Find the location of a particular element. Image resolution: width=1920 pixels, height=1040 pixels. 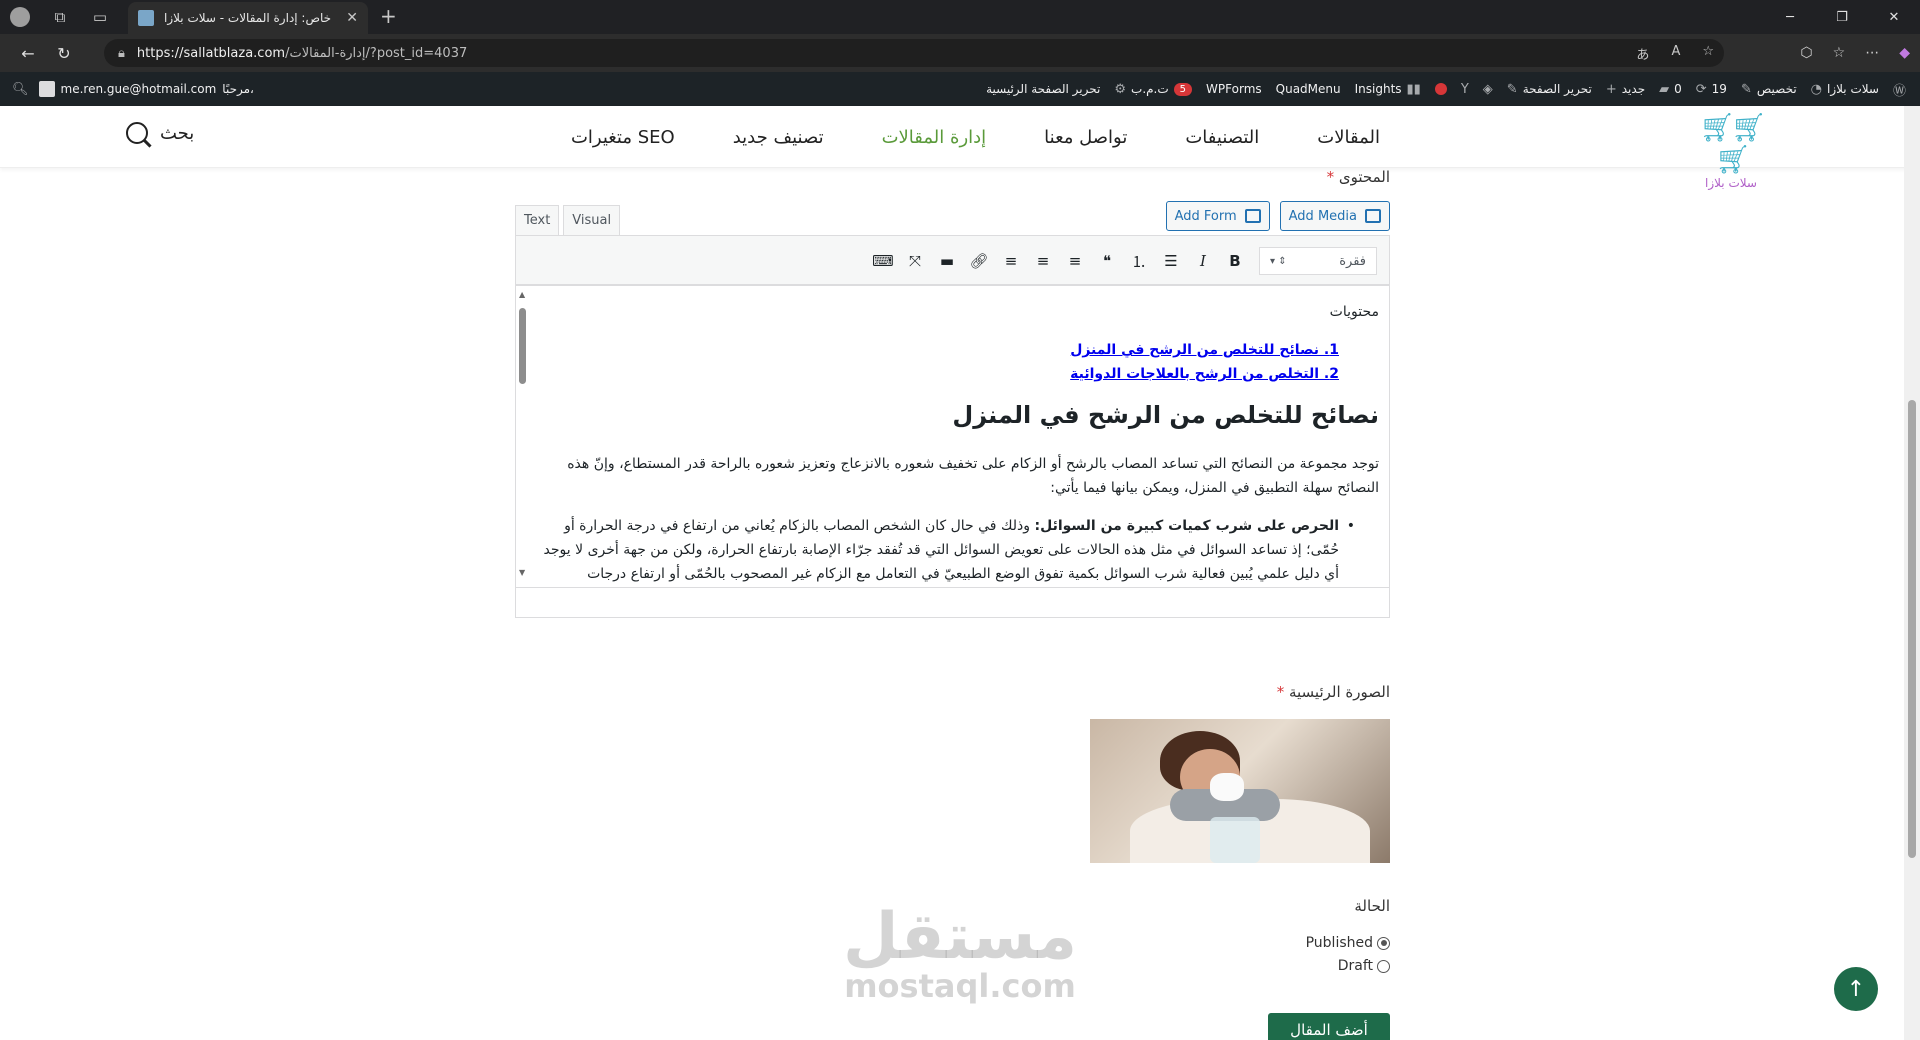

add-media-button: Add Media is located at coordinates (1334, 216).